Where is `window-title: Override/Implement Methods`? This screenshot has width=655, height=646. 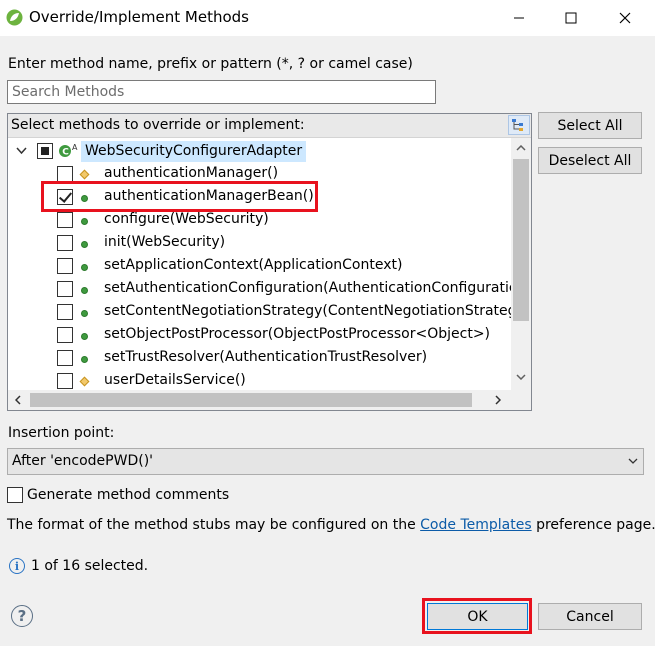 window-title: Override/Implement Methods is located at coordinates (139, 17).